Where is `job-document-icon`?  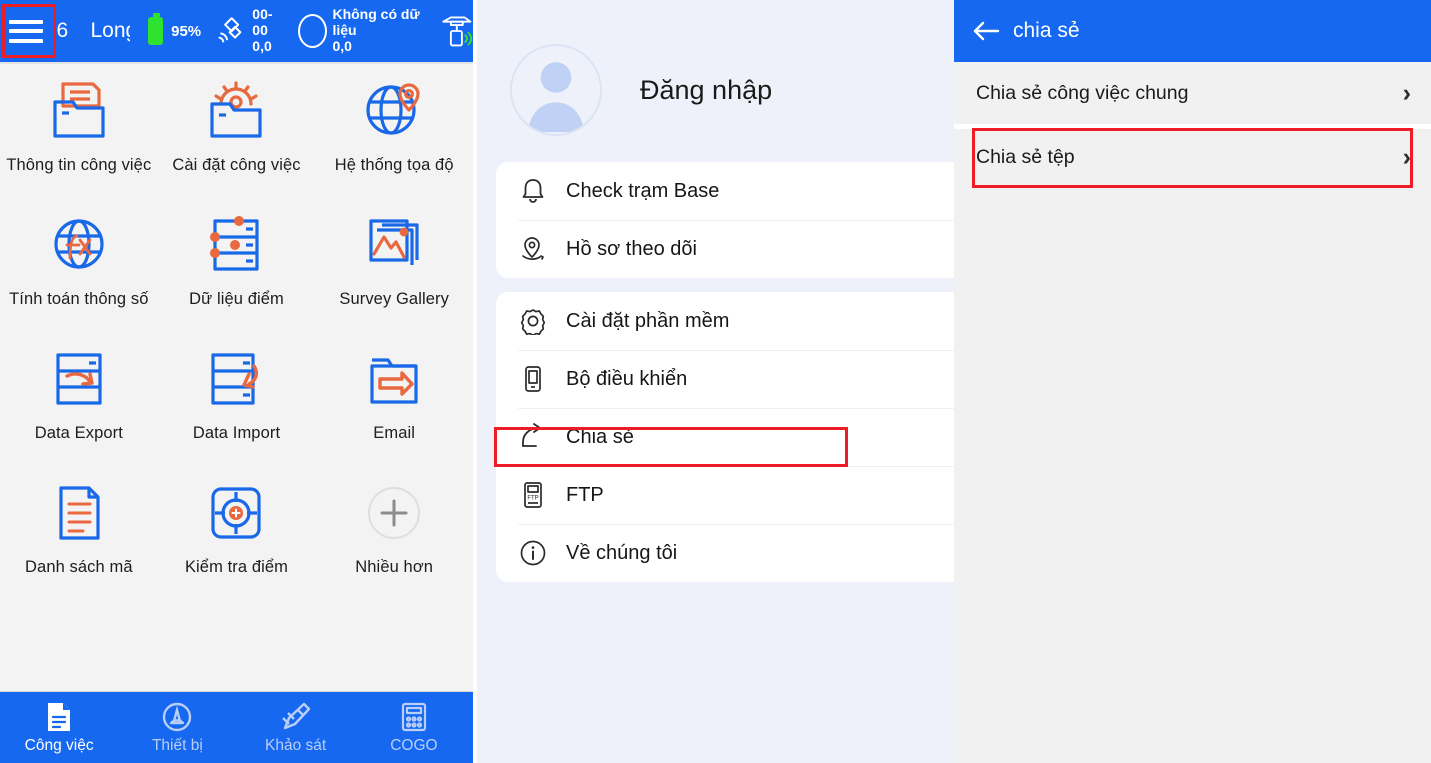
job-document-icon is located at coordinates (59, 717).